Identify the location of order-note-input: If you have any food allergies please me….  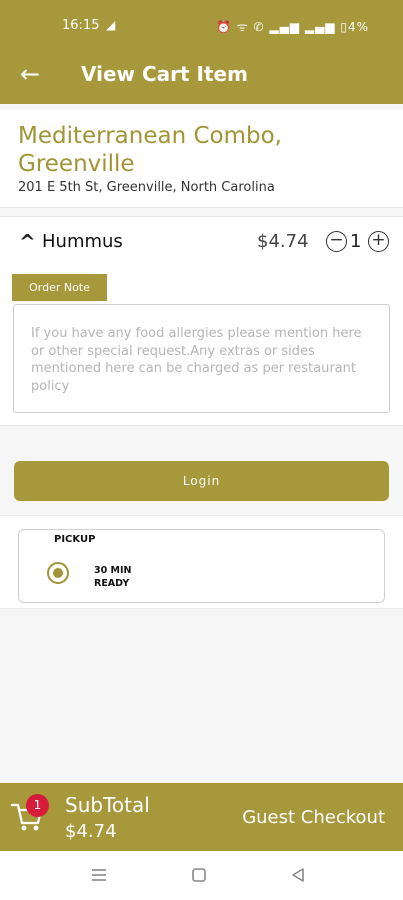
(201, 358).